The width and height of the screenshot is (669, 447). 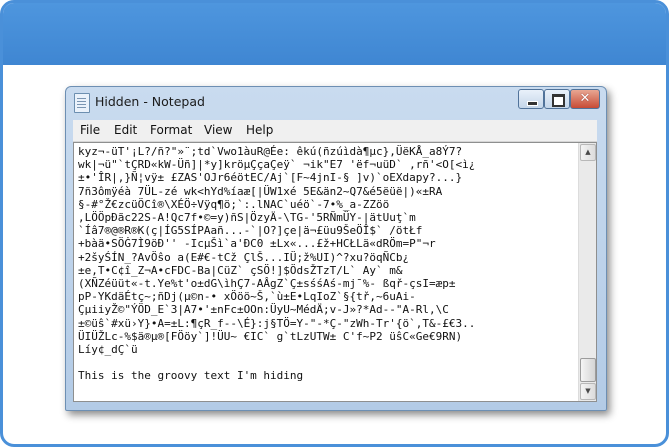 I want to click on maximize-icon, so click(x=558, y=100).